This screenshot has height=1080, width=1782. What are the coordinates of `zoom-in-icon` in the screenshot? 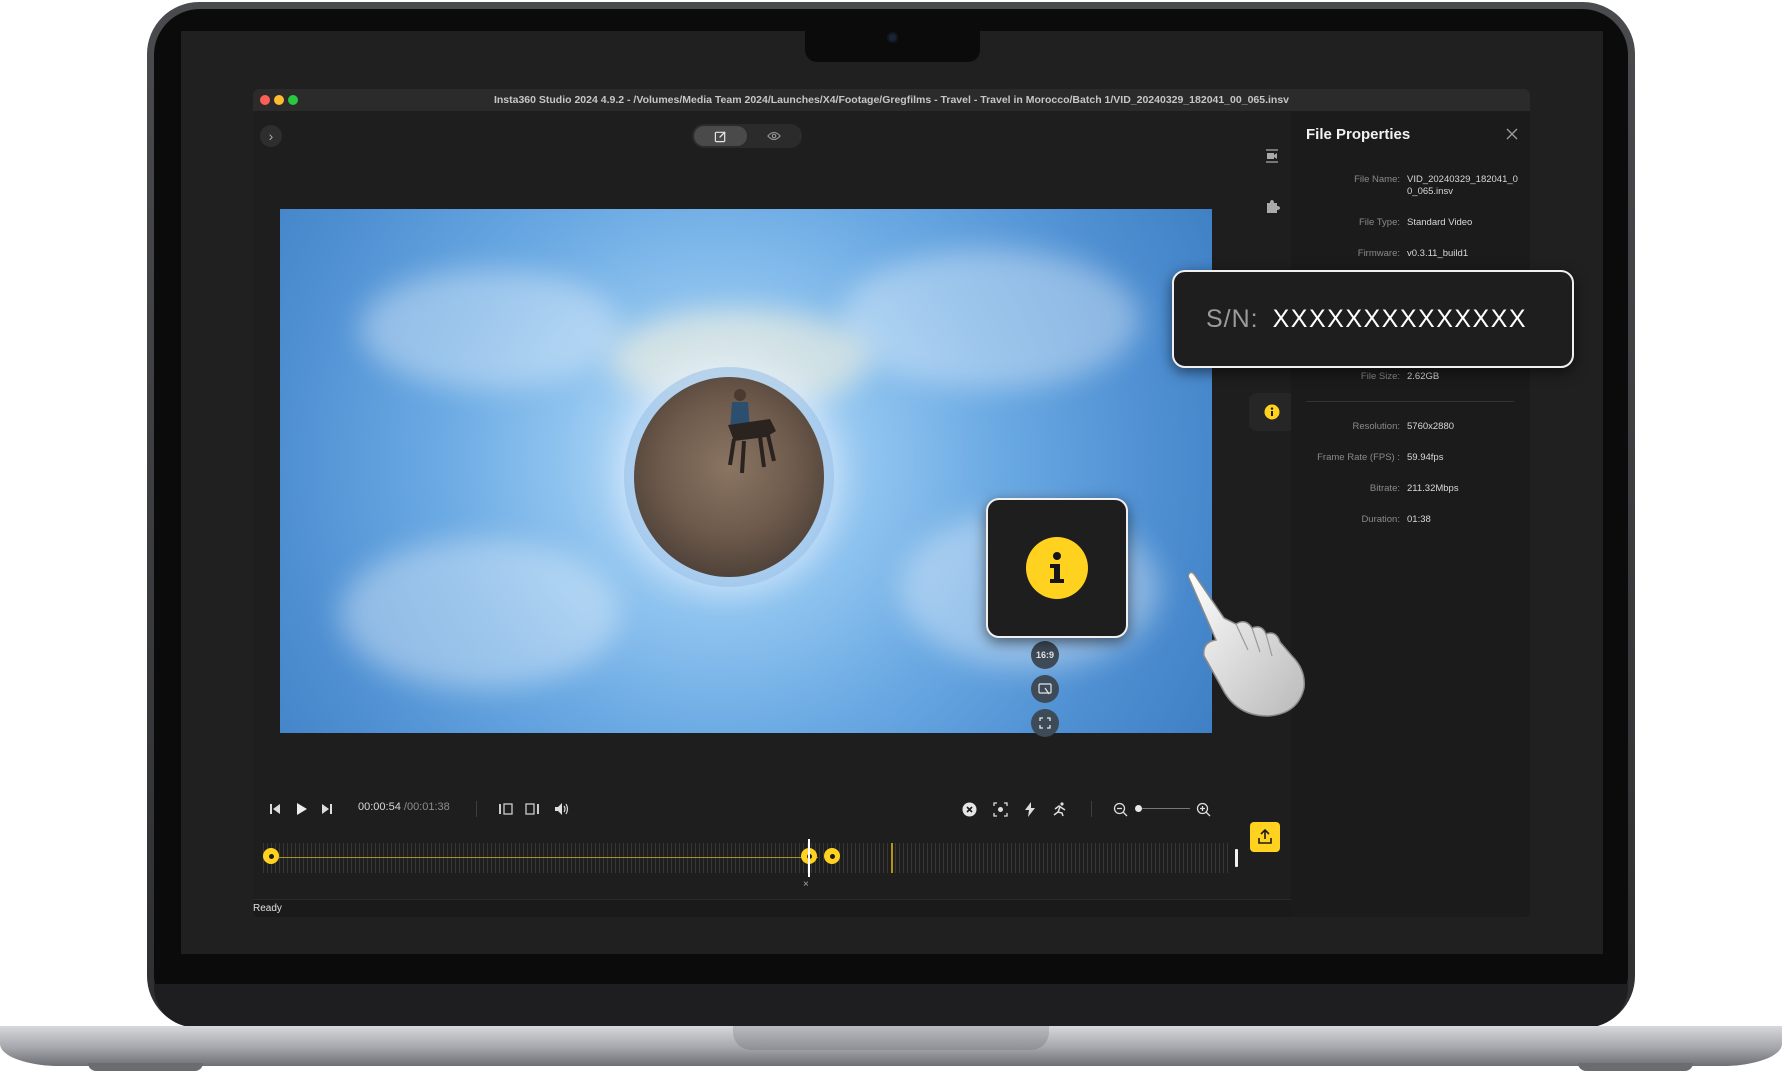 It's located at (1203, 809).